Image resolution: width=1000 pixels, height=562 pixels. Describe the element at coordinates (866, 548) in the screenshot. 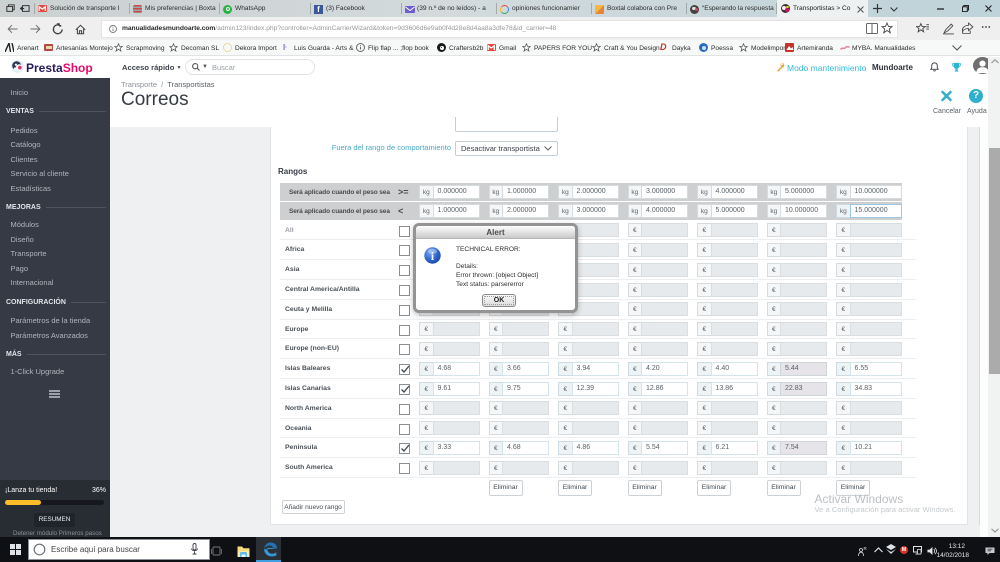

I see `svg-text: R` at that location.